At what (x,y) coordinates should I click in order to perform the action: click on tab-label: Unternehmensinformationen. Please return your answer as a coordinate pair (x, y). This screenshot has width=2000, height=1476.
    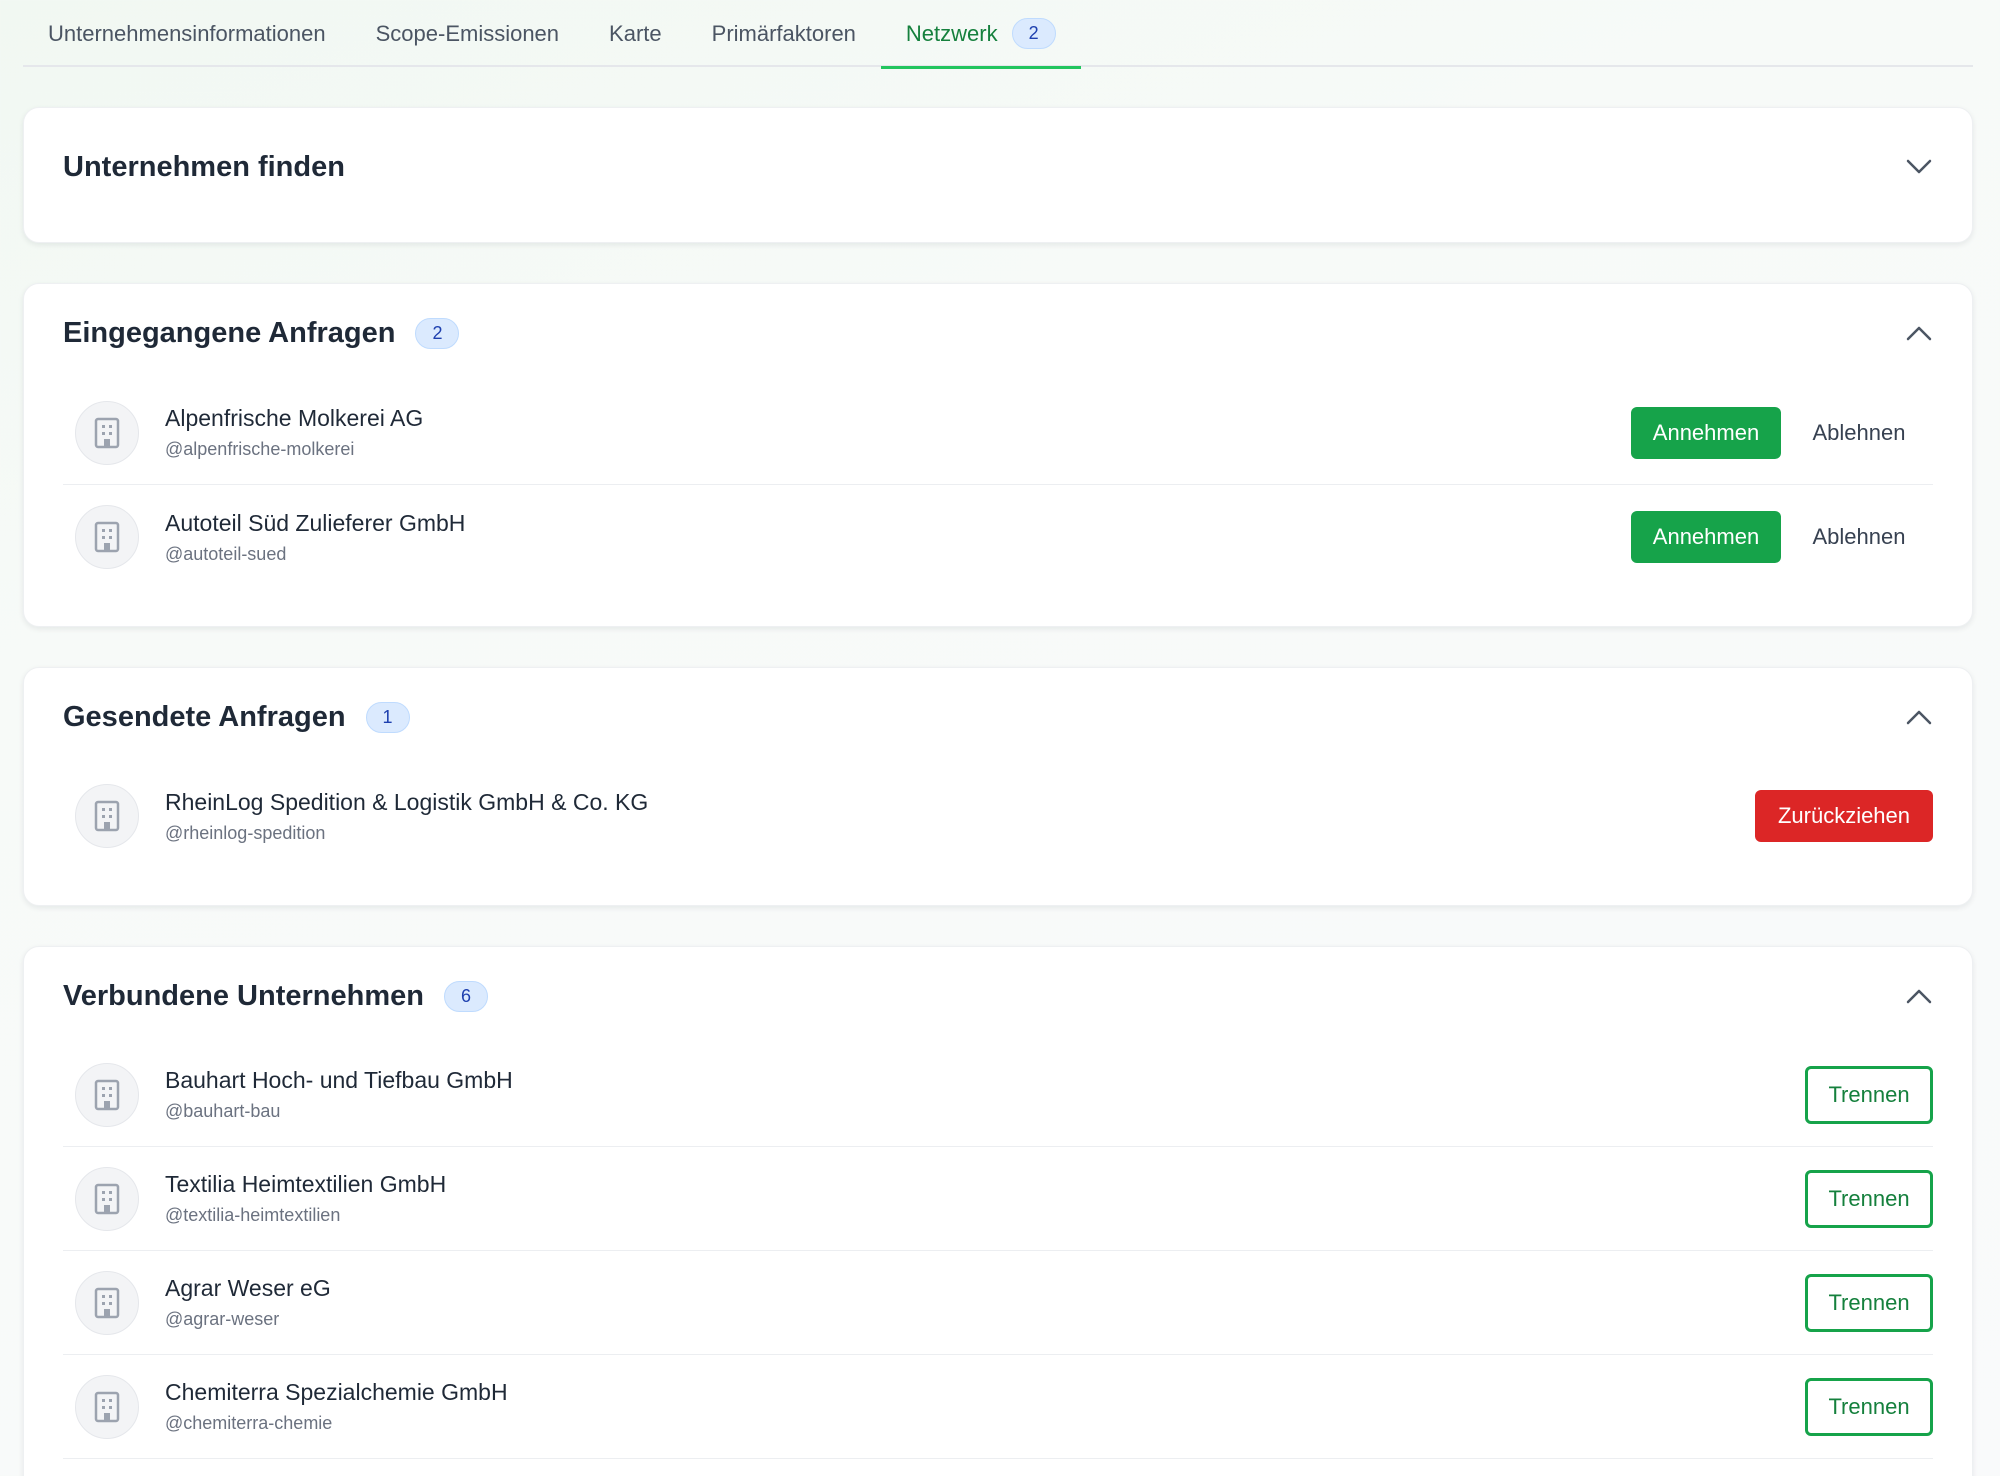
    Looking at the image, I should click on (187, 33).